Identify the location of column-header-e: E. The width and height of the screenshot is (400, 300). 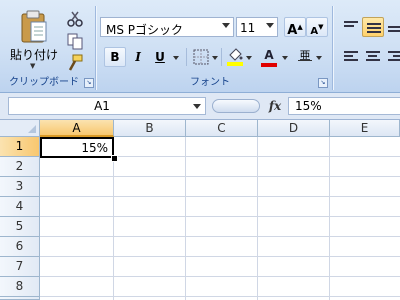
(365, 128).